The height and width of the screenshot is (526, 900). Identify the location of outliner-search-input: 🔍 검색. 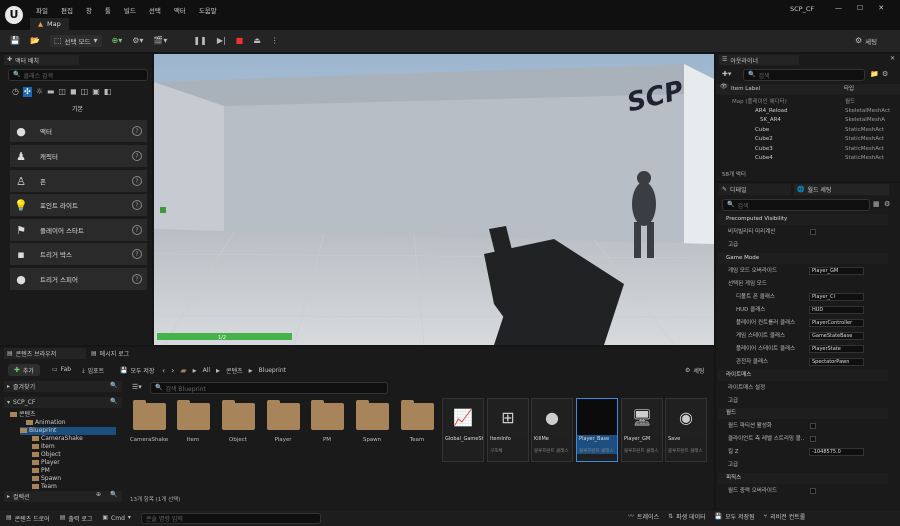
(804, 75).